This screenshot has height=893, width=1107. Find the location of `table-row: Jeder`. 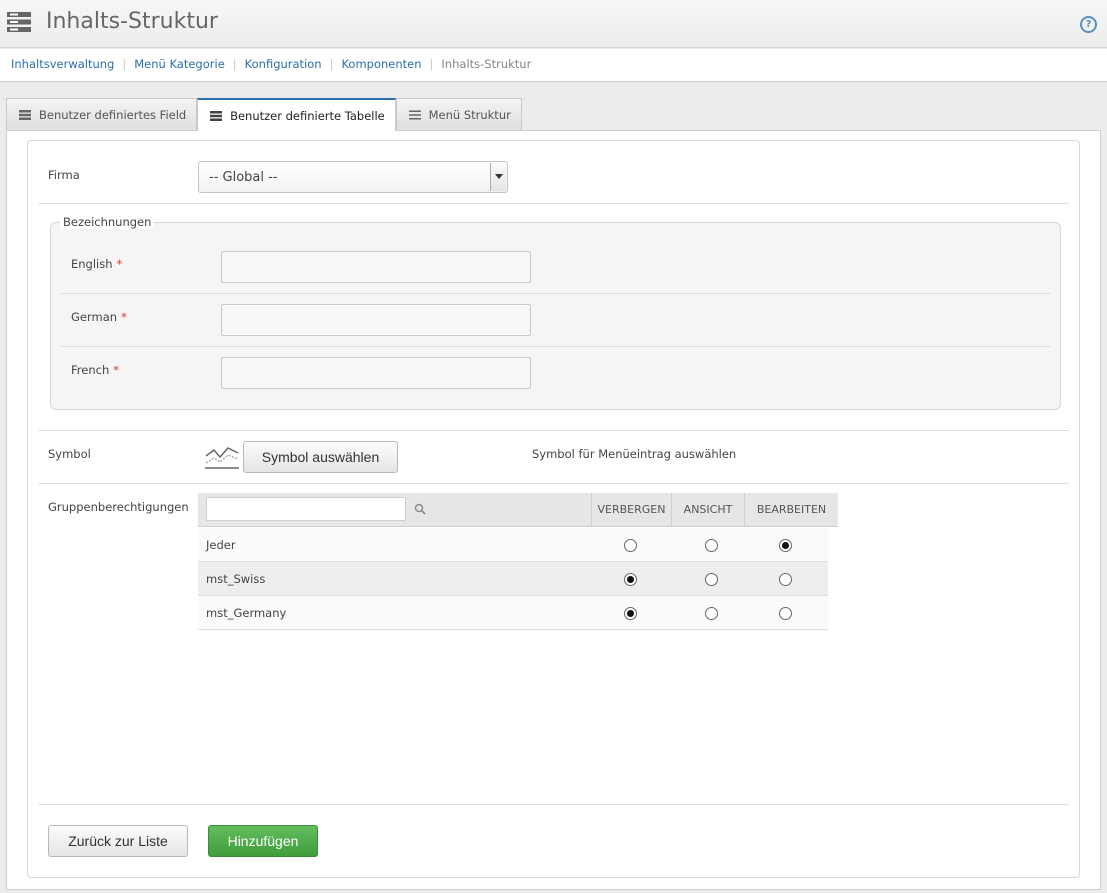

table-row: Jeder is located at coordinates (513, 545).